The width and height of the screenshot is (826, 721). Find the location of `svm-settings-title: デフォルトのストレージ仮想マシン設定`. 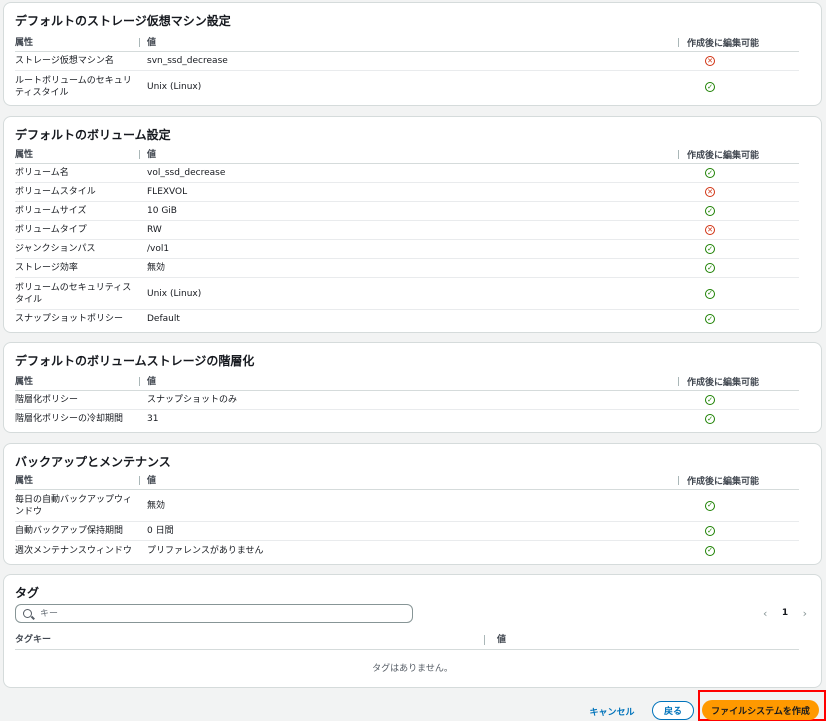

svm-settings-title: デフォルトのストレージ仮想マシン設定 is located at coordinates (123, 21).